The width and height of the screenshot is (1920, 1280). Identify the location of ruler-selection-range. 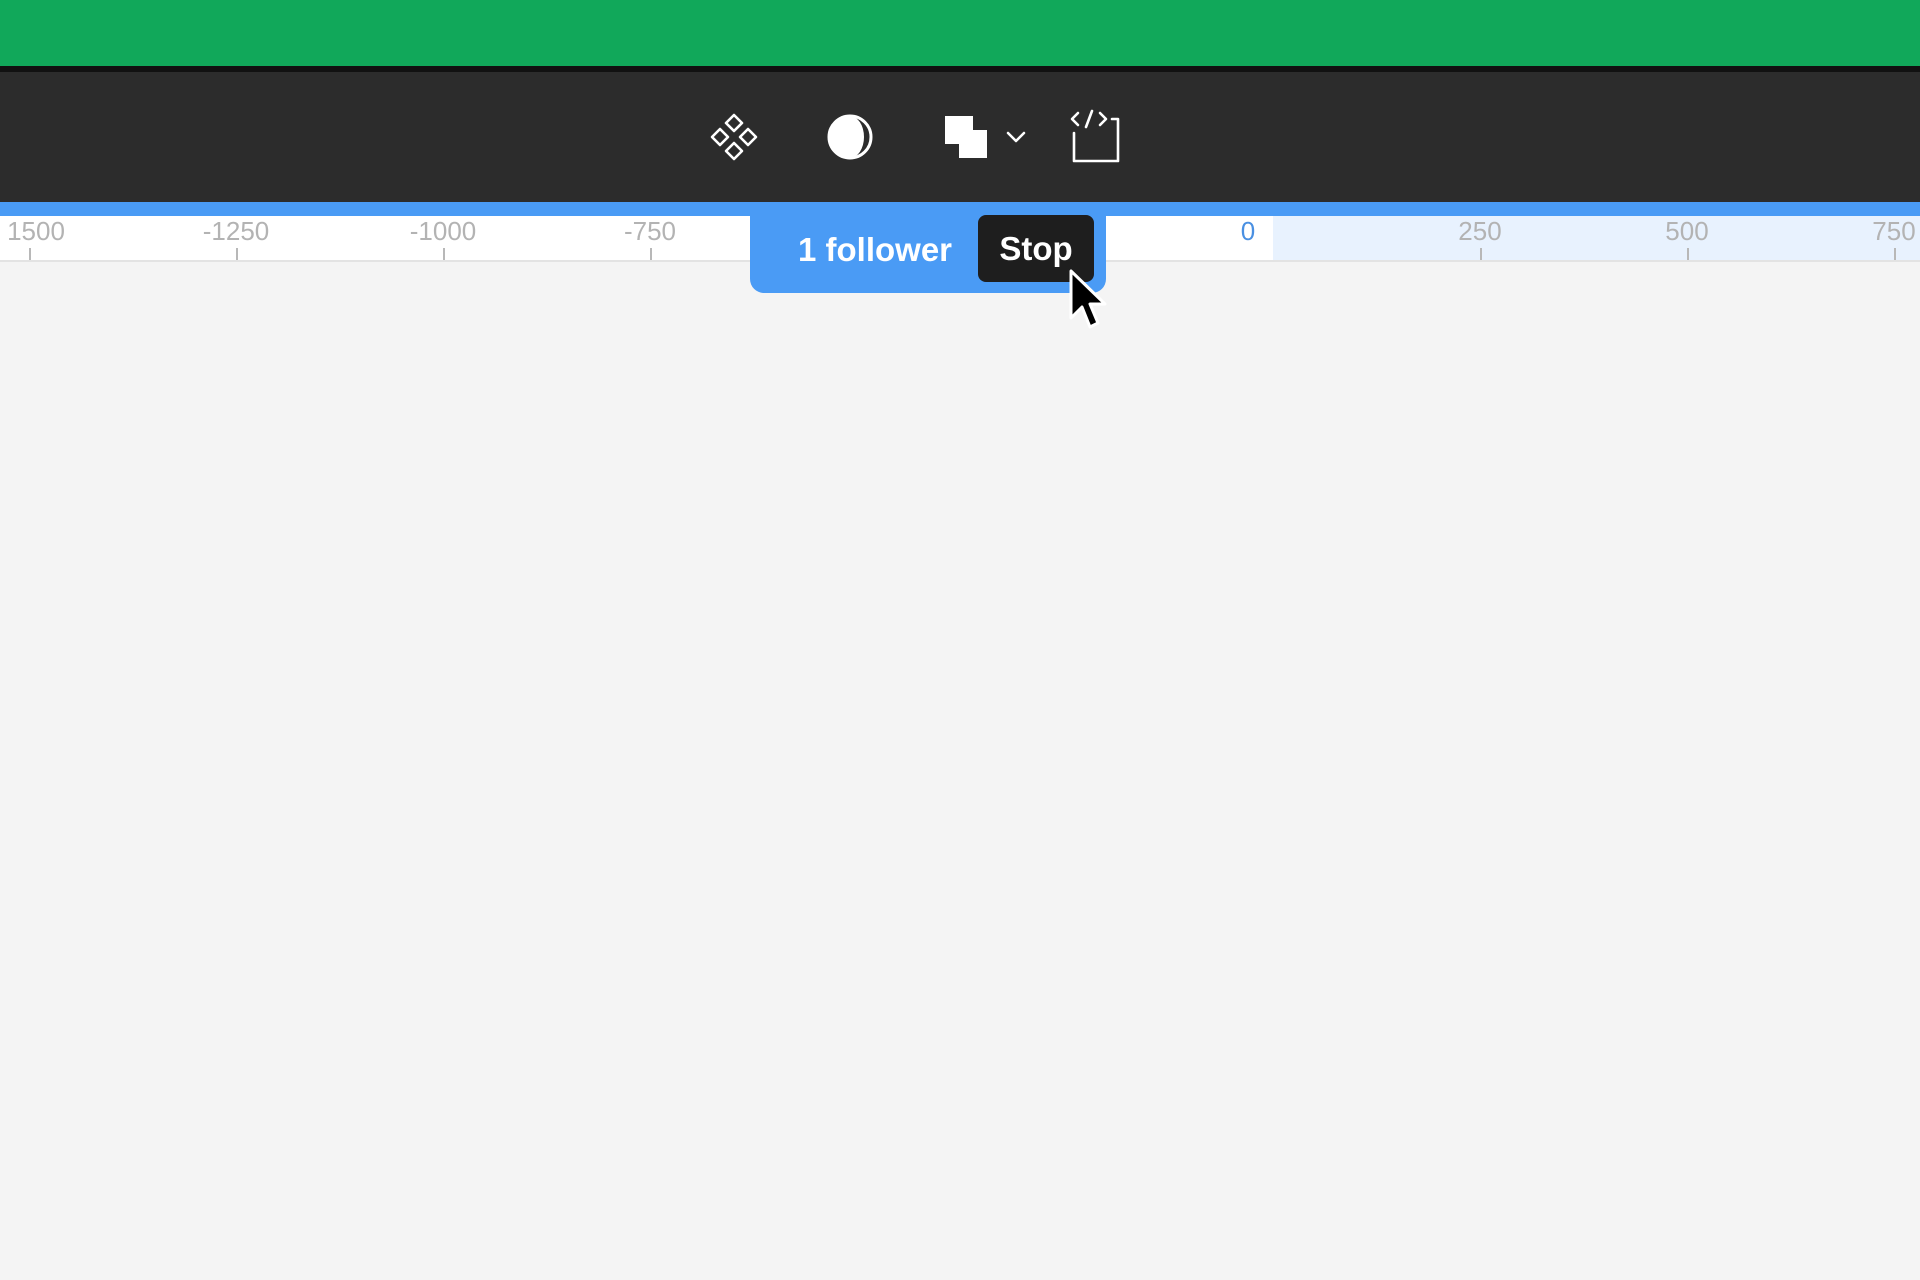
(1596, 238).